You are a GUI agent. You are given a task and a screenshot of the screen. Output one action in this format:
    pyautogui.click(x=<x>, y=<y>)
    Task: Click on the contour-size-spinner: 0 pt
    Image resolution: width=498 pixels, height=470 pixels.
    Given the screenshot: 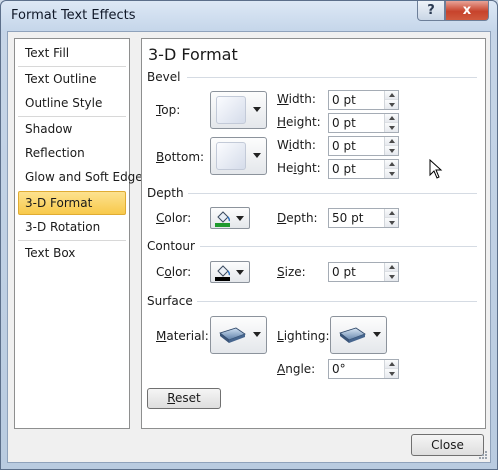 What is the action you would take?
    pyautogui.click(x=363, y=272)
    